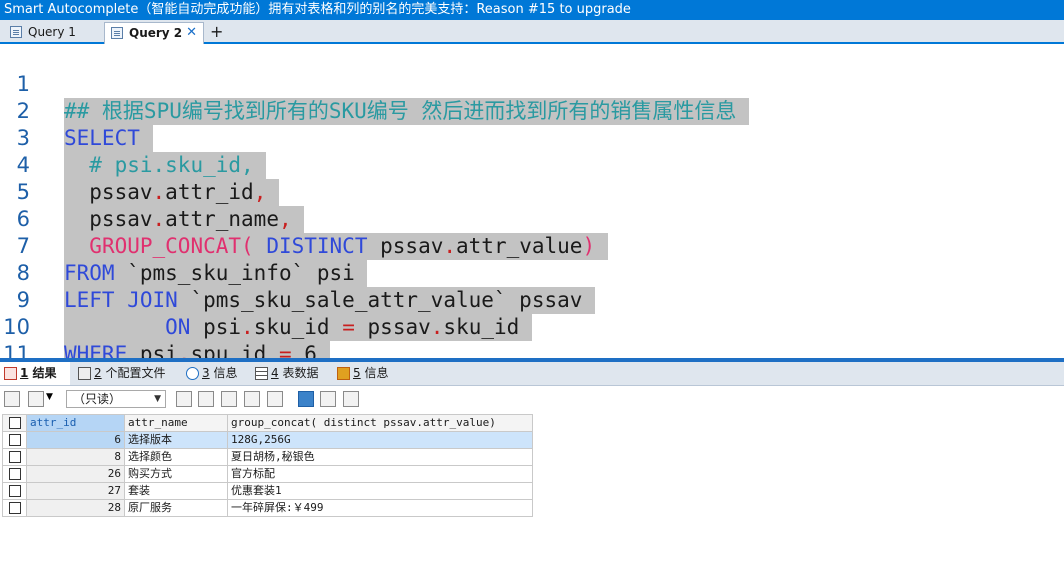 Image resolution: width=1064 pixels, height=574 pixels. I want to click on tab-query-2: Query 2 ✕, so click(154, 33).